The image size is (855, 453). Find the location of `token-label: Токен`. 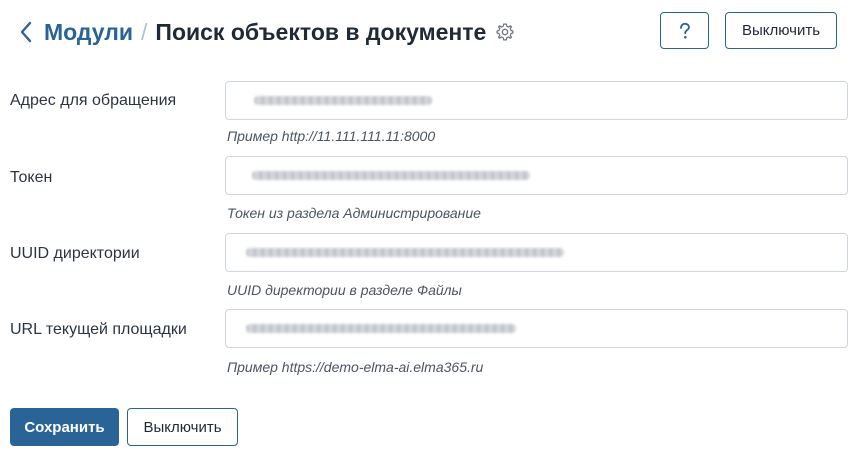

token-label: Токен is located at coordinates (31, 177).